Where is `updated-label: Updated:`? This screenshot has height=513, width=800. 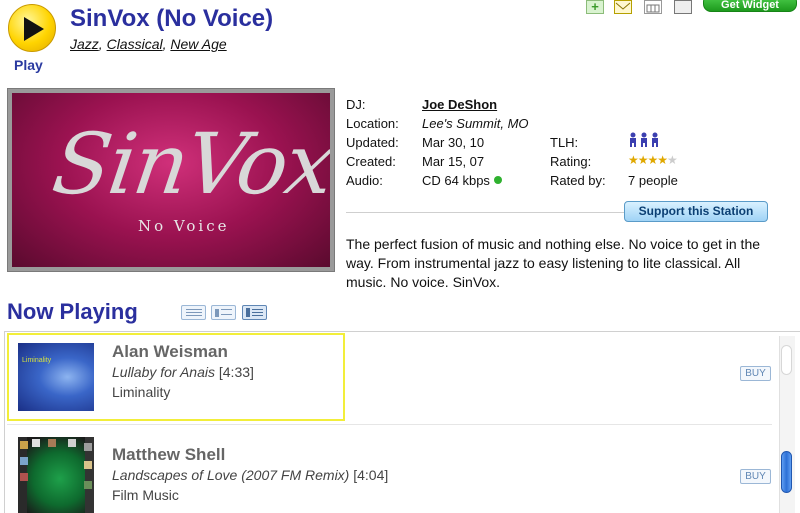
updated-label: Updated: is located at coordinates (372, 142).